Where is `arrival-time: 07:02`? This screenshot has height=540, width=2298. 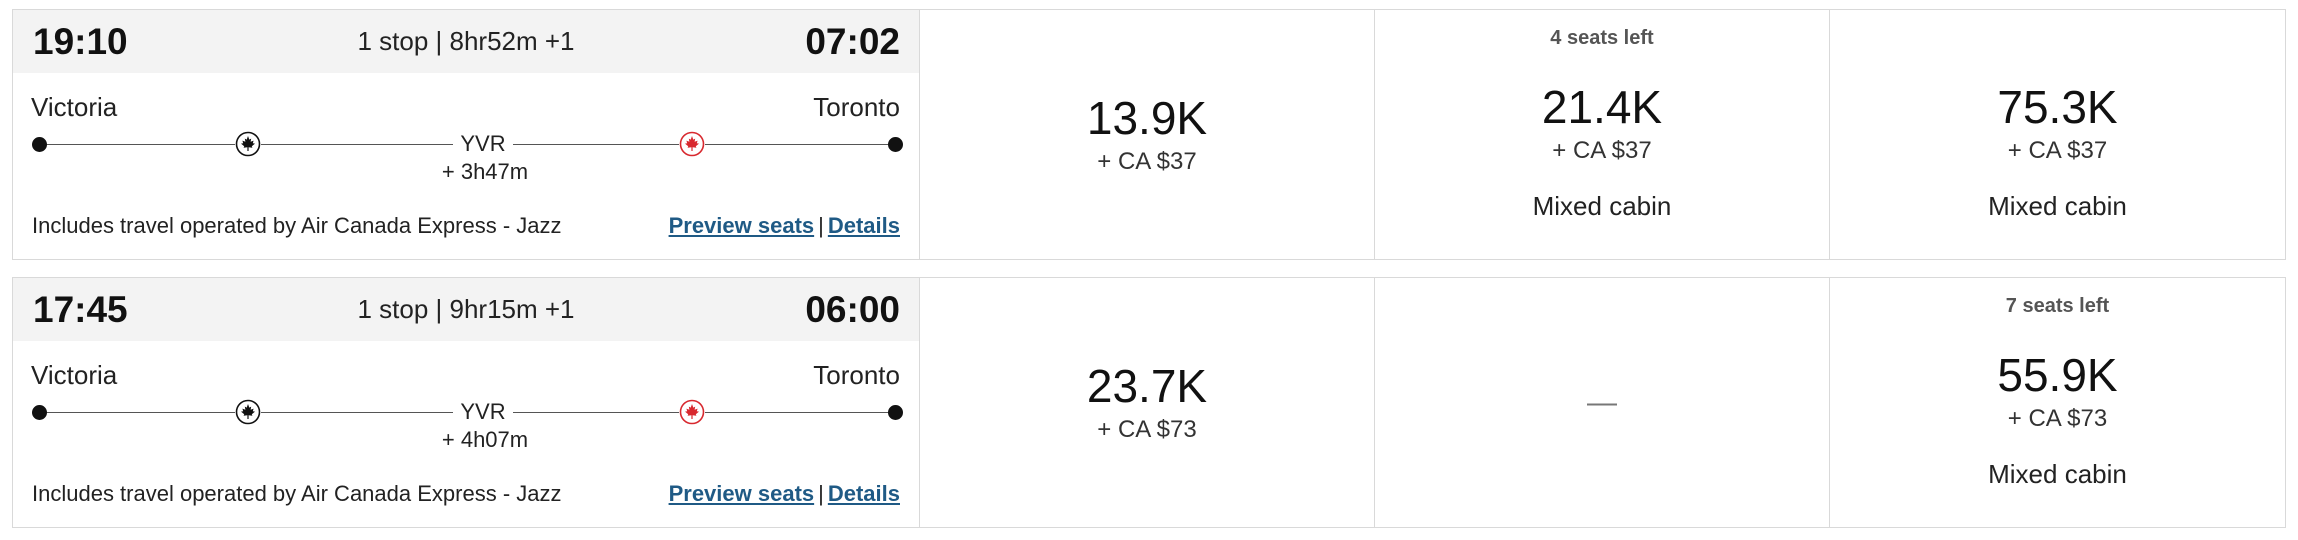
arrival-time: 07:02 is located at coordinates (852, 41).